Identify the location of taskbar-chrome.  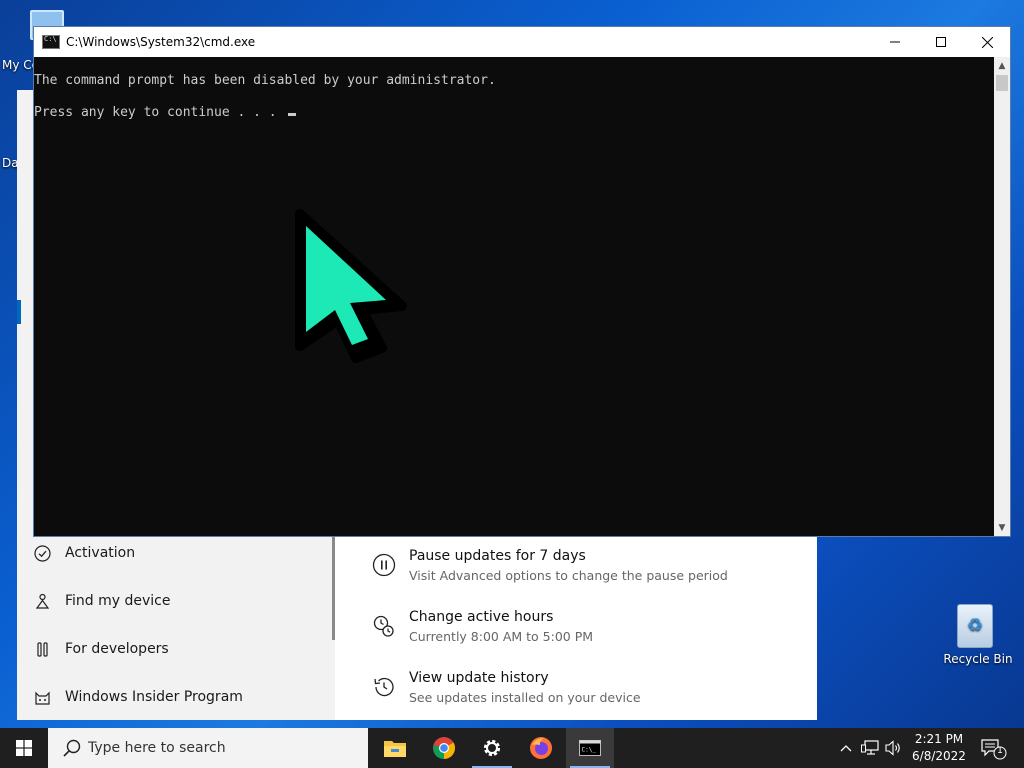
(444, 748).